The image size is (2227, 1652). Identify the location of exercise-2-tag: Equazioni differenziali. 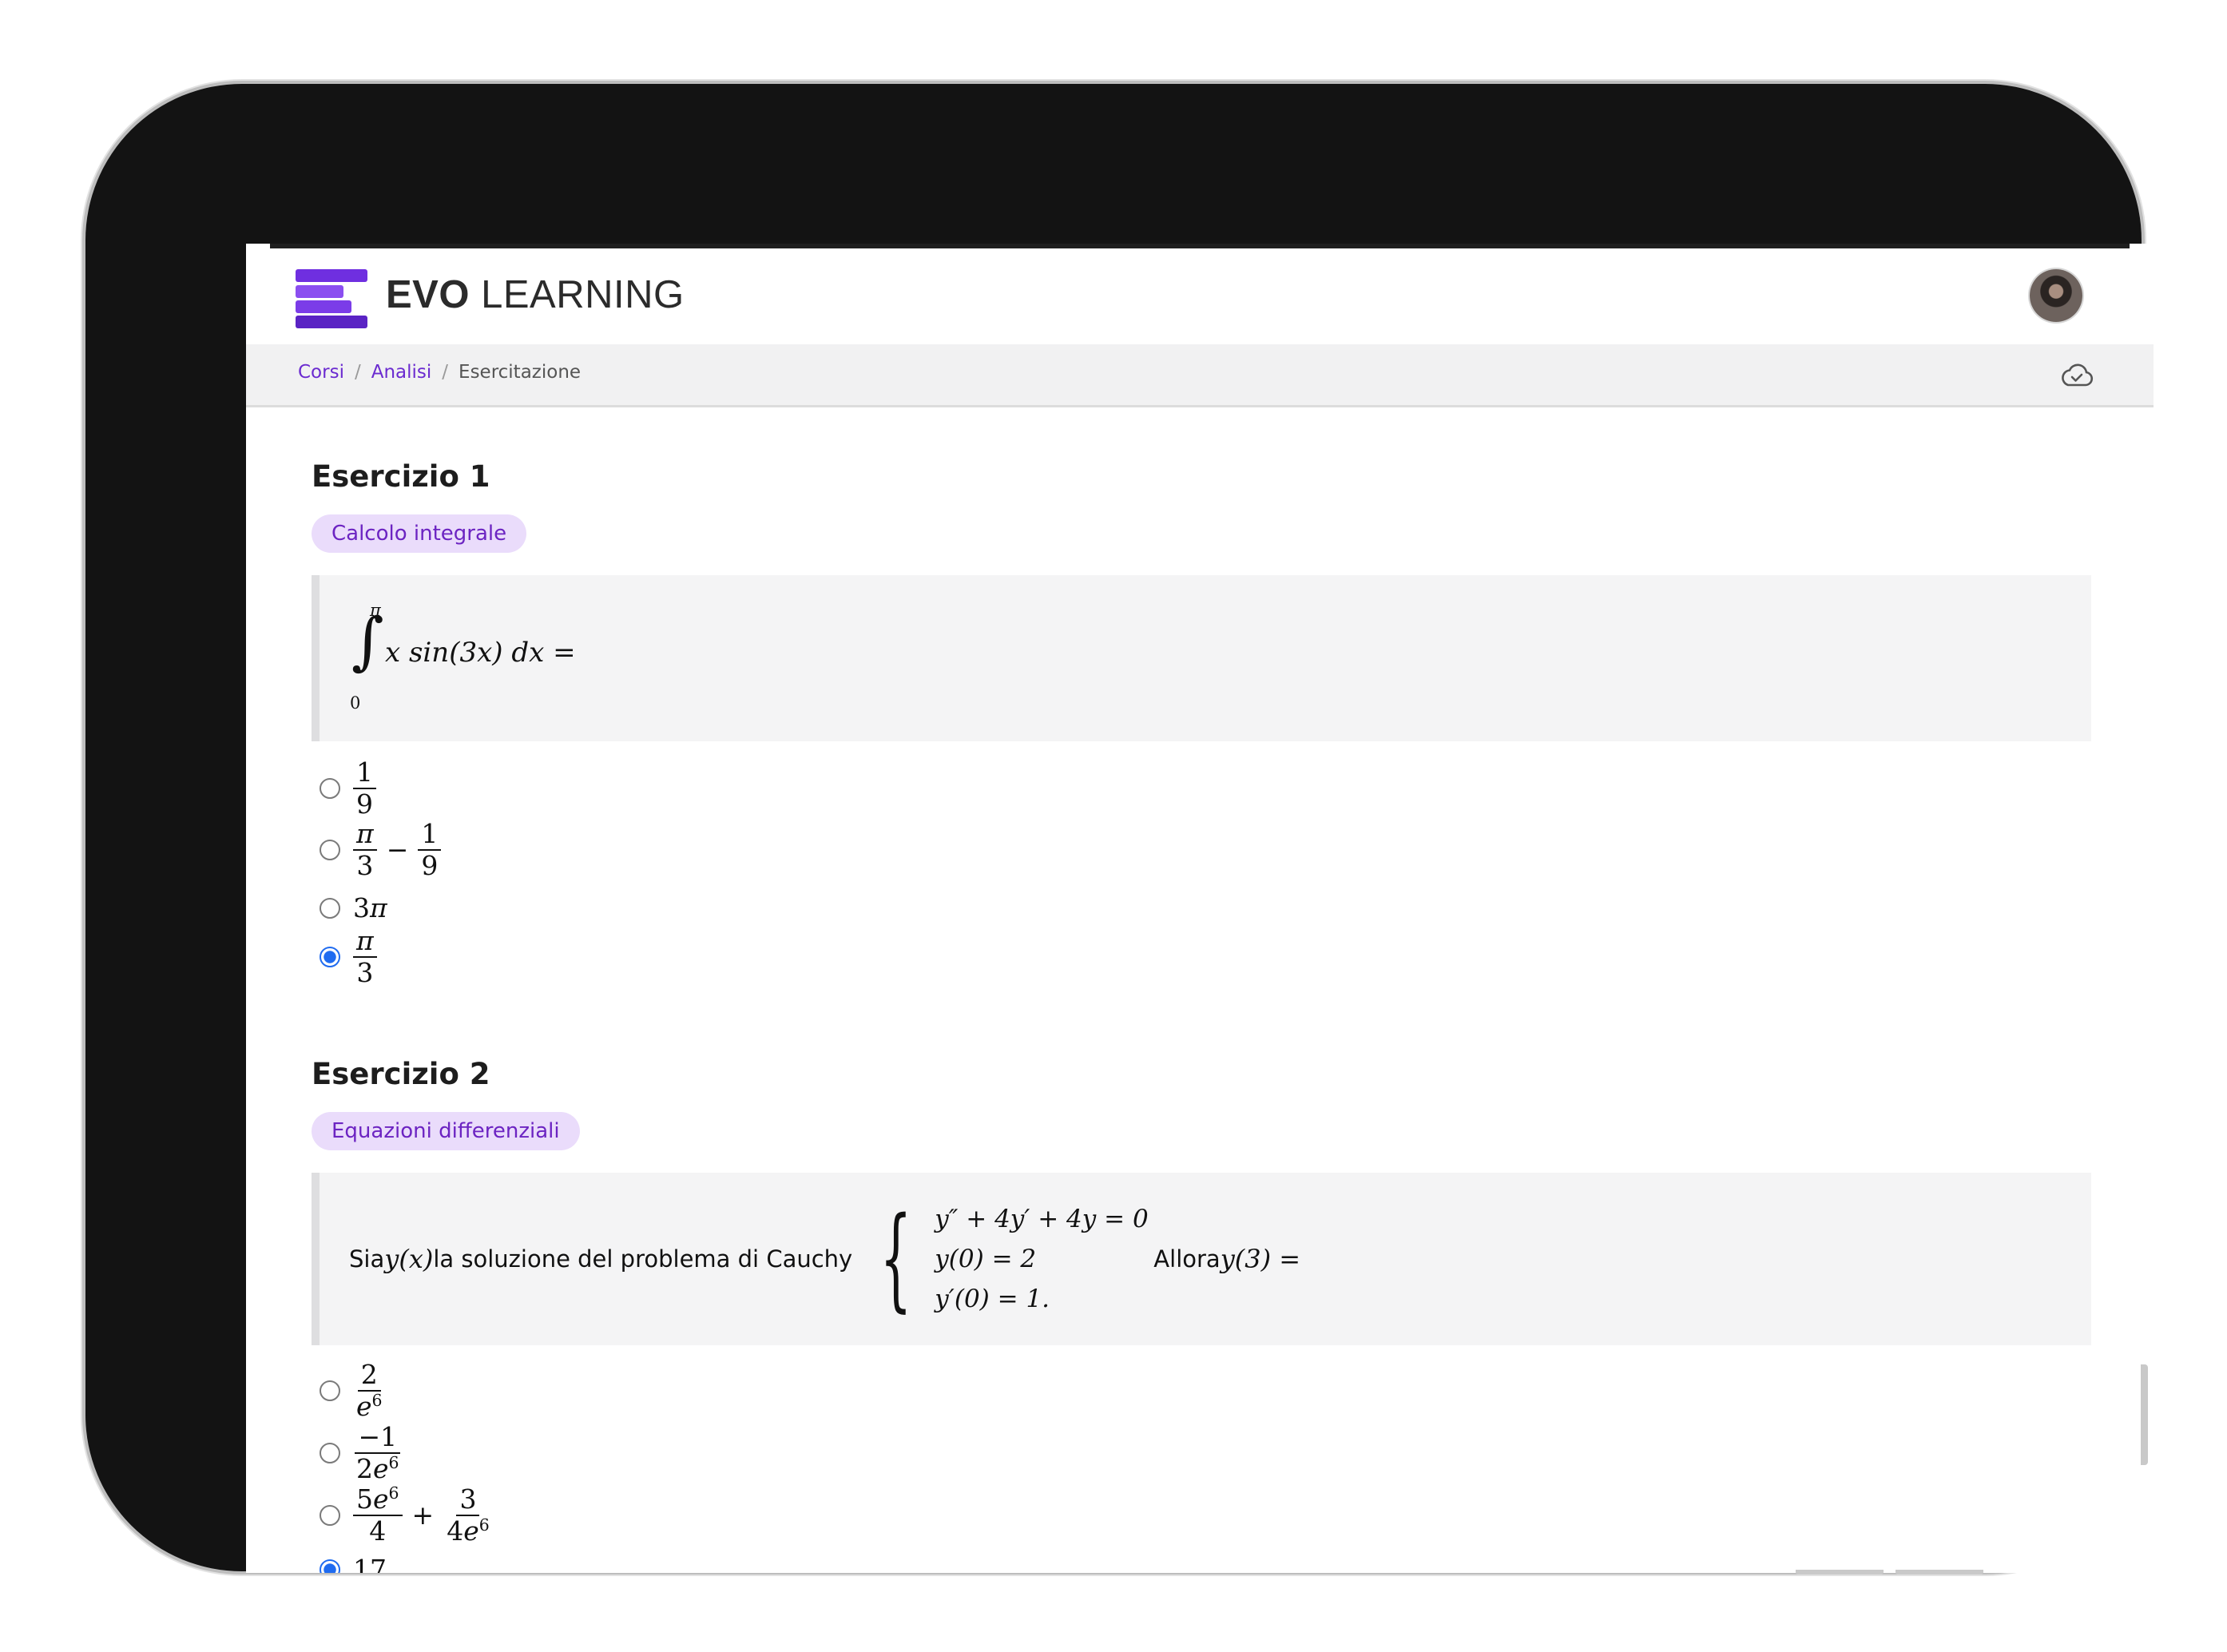
(446, 1131).